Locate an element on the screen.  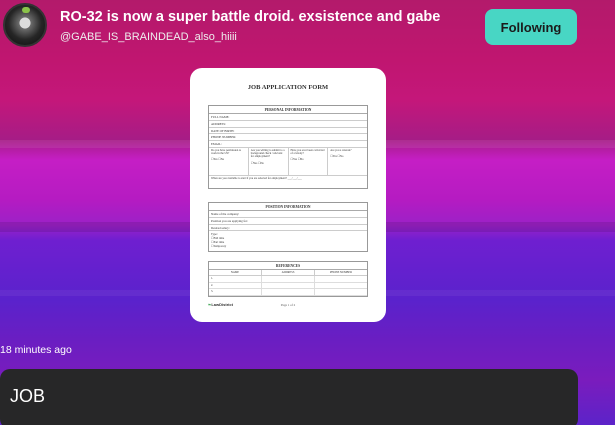
caption-text: JOB is located at coordinates (28, 396).